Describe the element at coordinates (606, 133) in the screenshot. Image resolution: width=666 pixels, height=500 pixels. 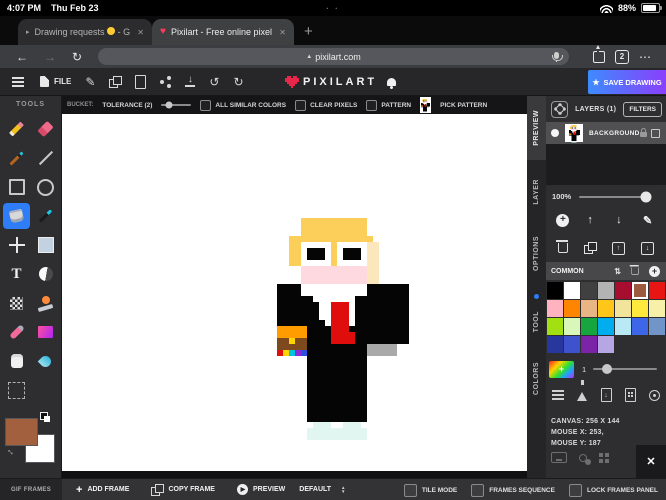
I see `layer-row-background: BACKGROUND` at that location.